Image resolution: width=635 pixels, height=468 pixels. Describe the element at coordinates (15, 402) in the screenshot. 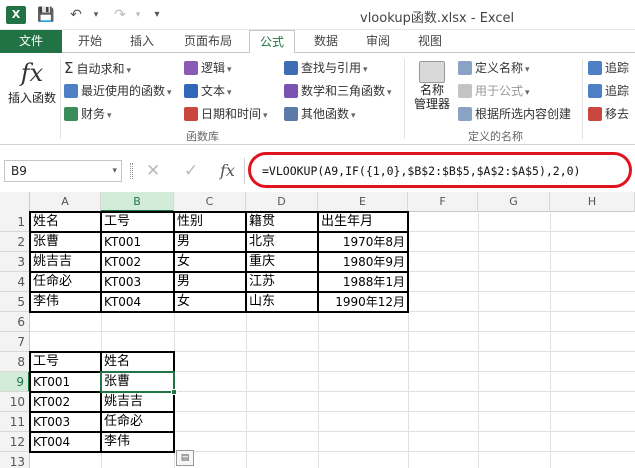

I see `row-header-10: 10` at that location.